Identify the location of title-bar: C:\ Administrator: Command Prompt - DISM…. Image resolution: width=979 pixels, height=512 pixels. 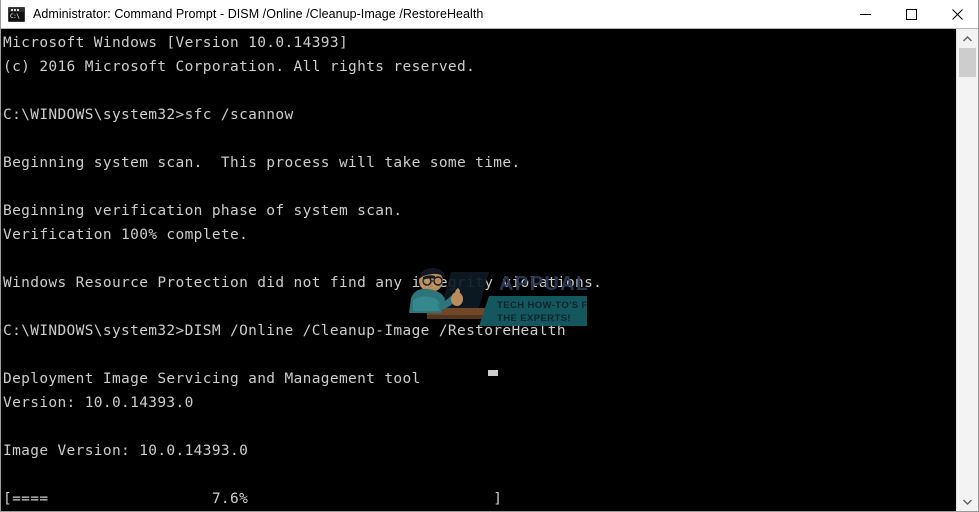
(489, 14).